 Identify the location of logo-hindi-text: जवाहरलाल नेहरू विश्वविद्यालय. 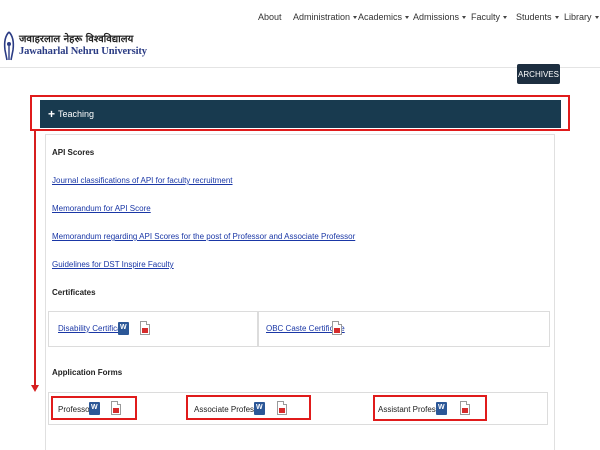
(76, 39).